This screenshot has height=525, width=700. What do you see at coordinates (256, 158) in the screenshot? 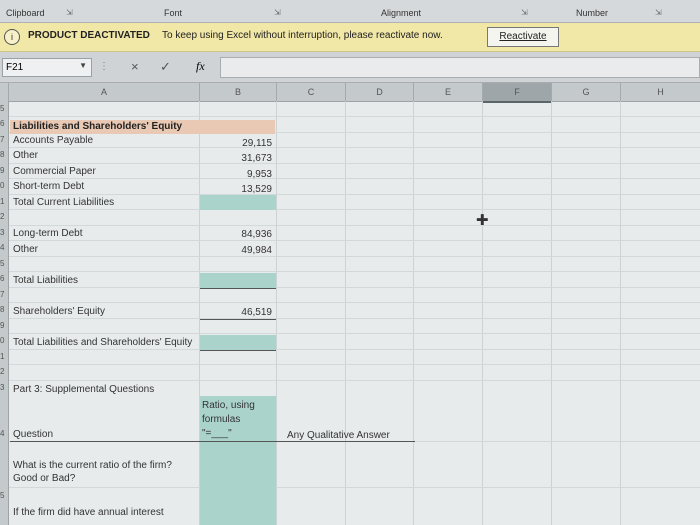
I see `other-value: 31,673` at bounding box center [256, 158].